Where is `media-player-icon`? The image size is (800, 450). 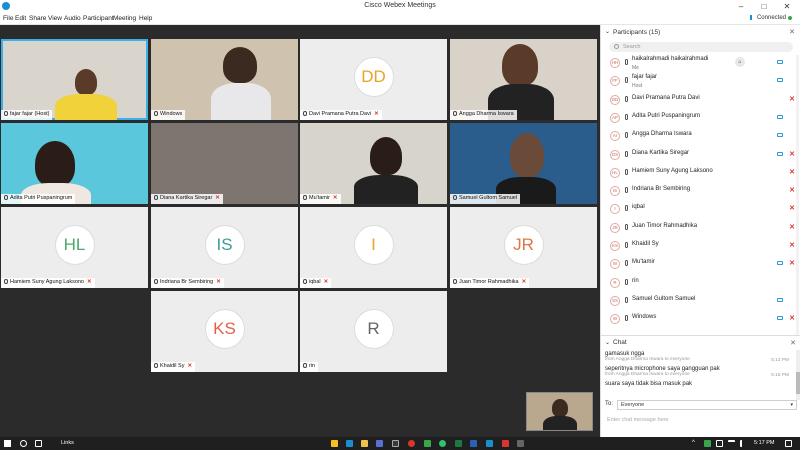
media-player-icon is located at coordinates (411, 443).